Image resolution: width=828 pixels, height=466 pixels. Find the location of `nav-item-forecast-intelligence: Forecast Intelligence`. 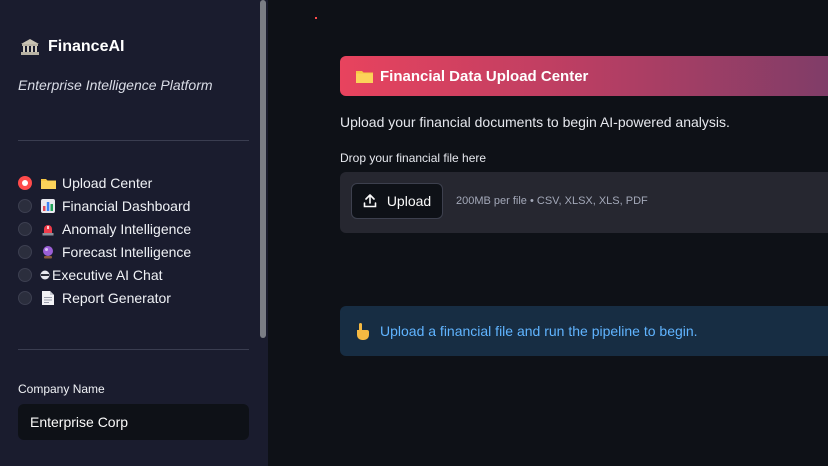

nav-item-forecast-intelligence: Forecast Intelligence is located at coordinates (104, 251).